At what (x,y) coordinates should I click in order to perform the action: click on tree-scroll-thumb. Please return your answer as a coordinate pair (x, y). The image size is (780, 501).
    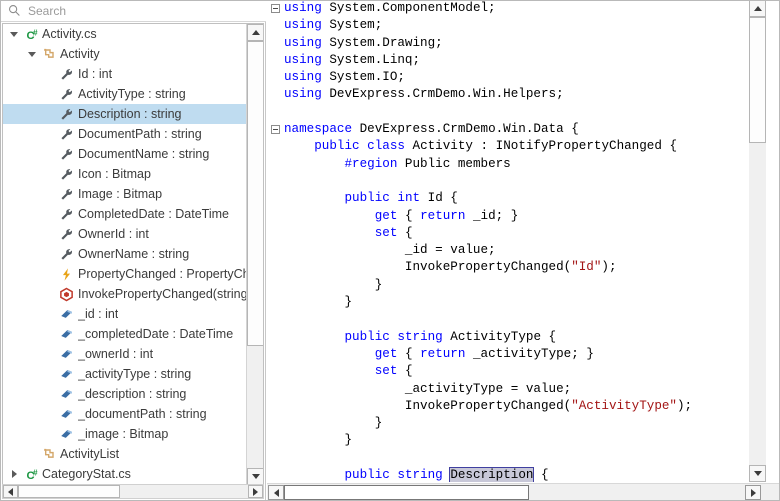
    Looking at the image, I should click on (255, 193).